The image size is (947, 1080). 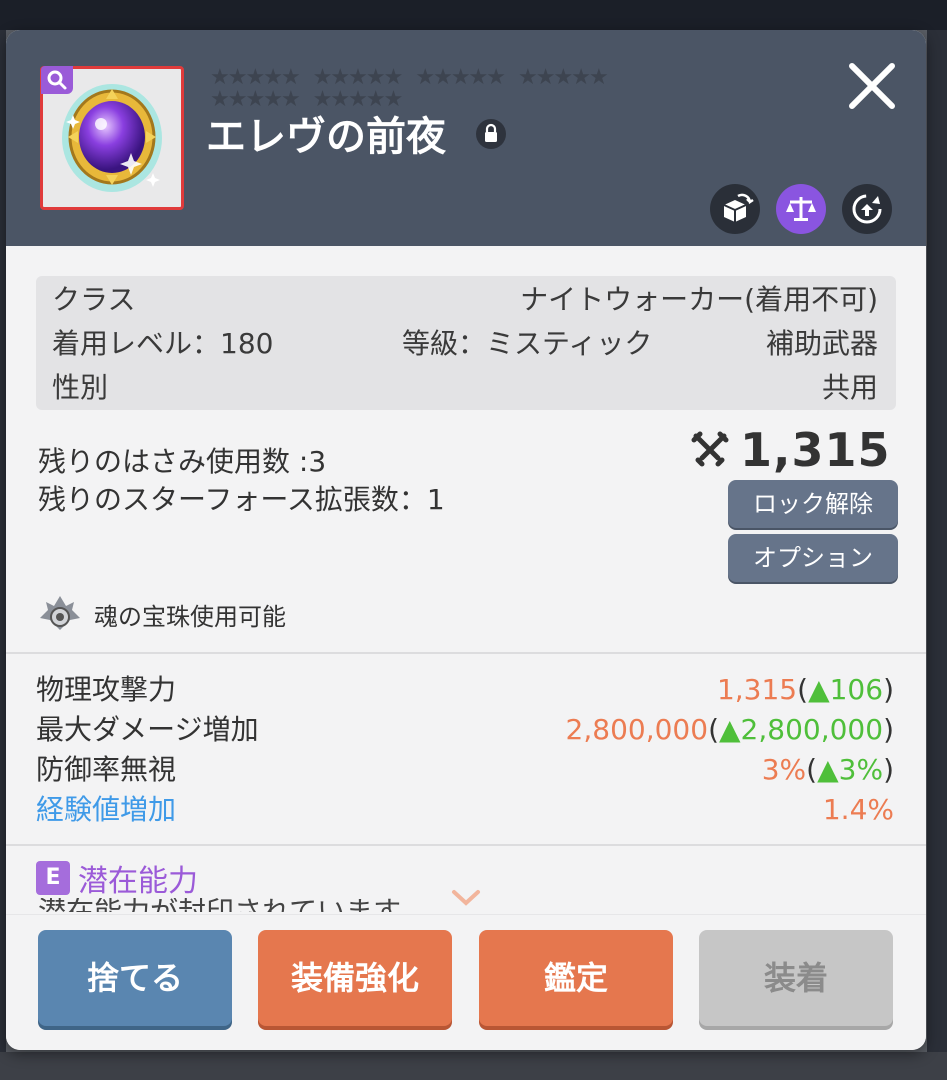 What do you see at coordinates (53, 878) in the screenshot?
I see `potential-grade-badge: E` at bounding box center [53, 878].